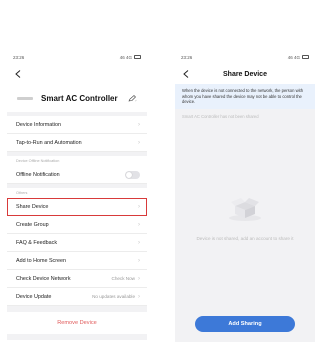 This screenshot has width=321, height=347. I want to click on device-header: Smart AC Controller, so click(77, 98).